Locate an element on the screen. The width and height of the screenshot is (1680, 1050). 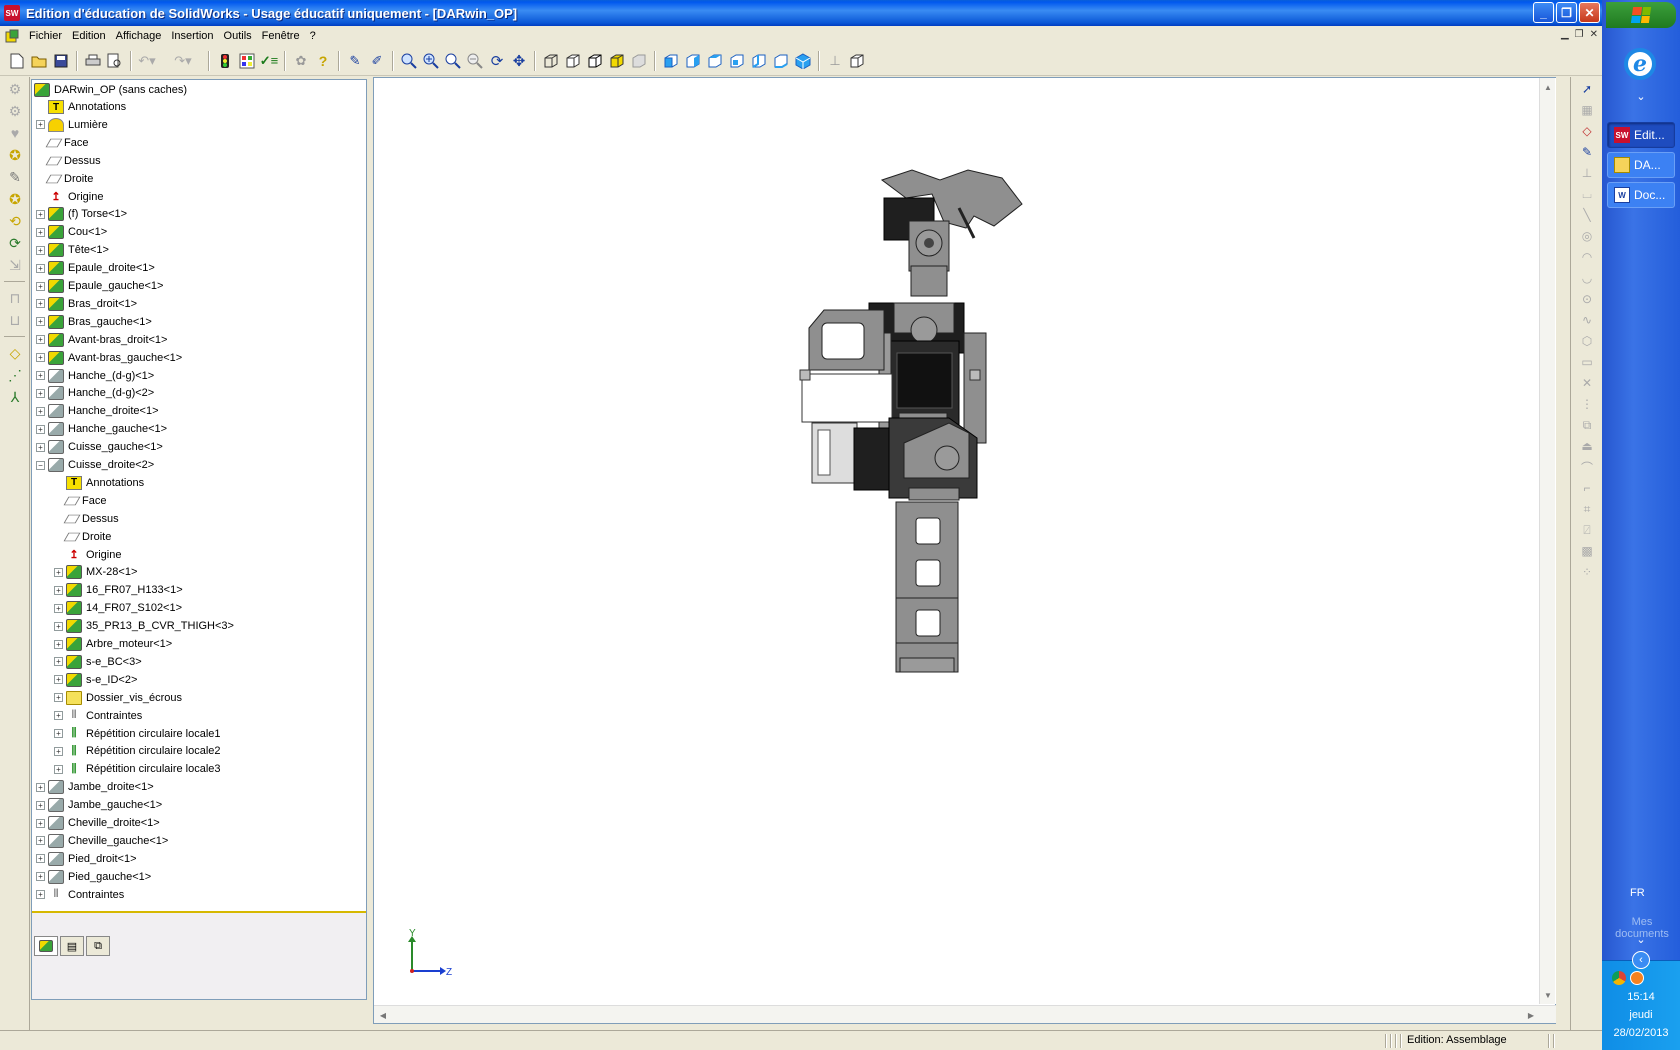
linear-pattern-icon: ▩ is located at coordinates (1587, 551).